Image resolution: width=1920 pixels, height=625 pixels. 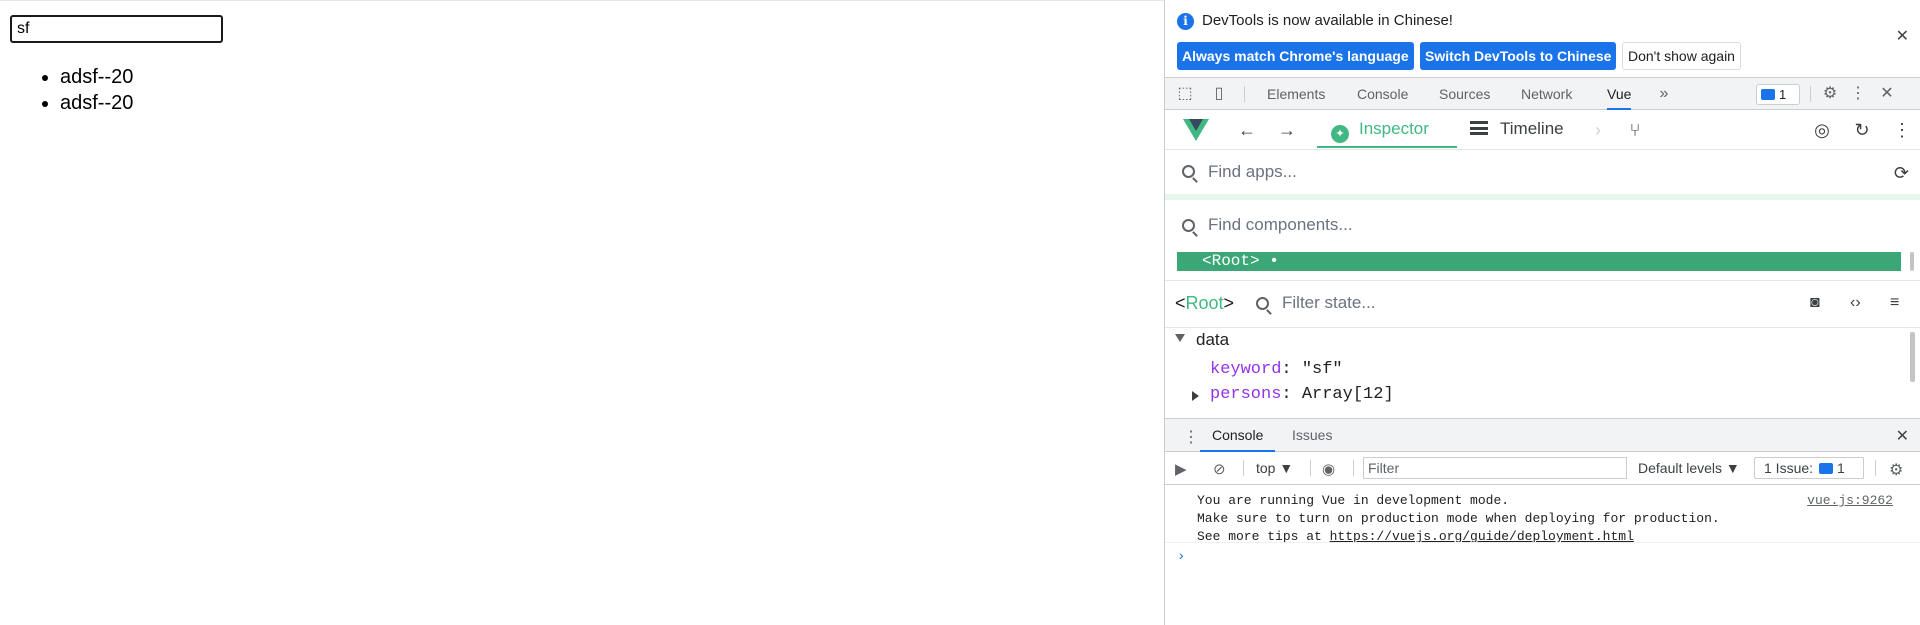 I want to click on state-property-persons: persons: Array[12], so click(x=1302, y=394).